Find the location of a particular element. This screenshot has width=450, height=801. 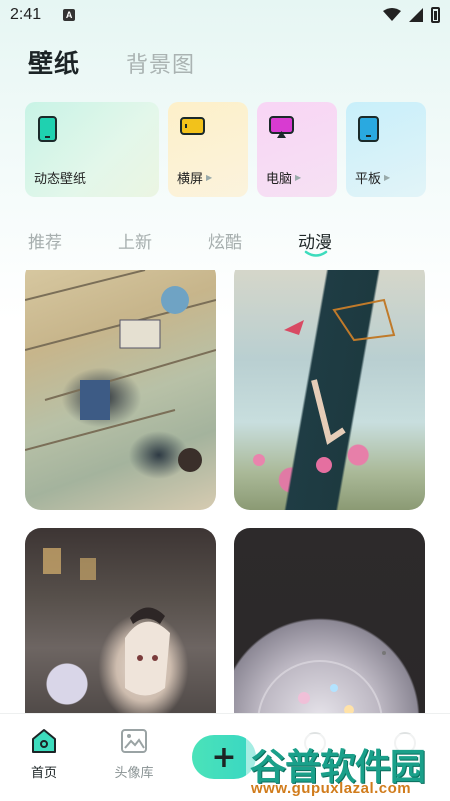

wallpaper-tile-anime-classroom is located at coordinates (120, 390).